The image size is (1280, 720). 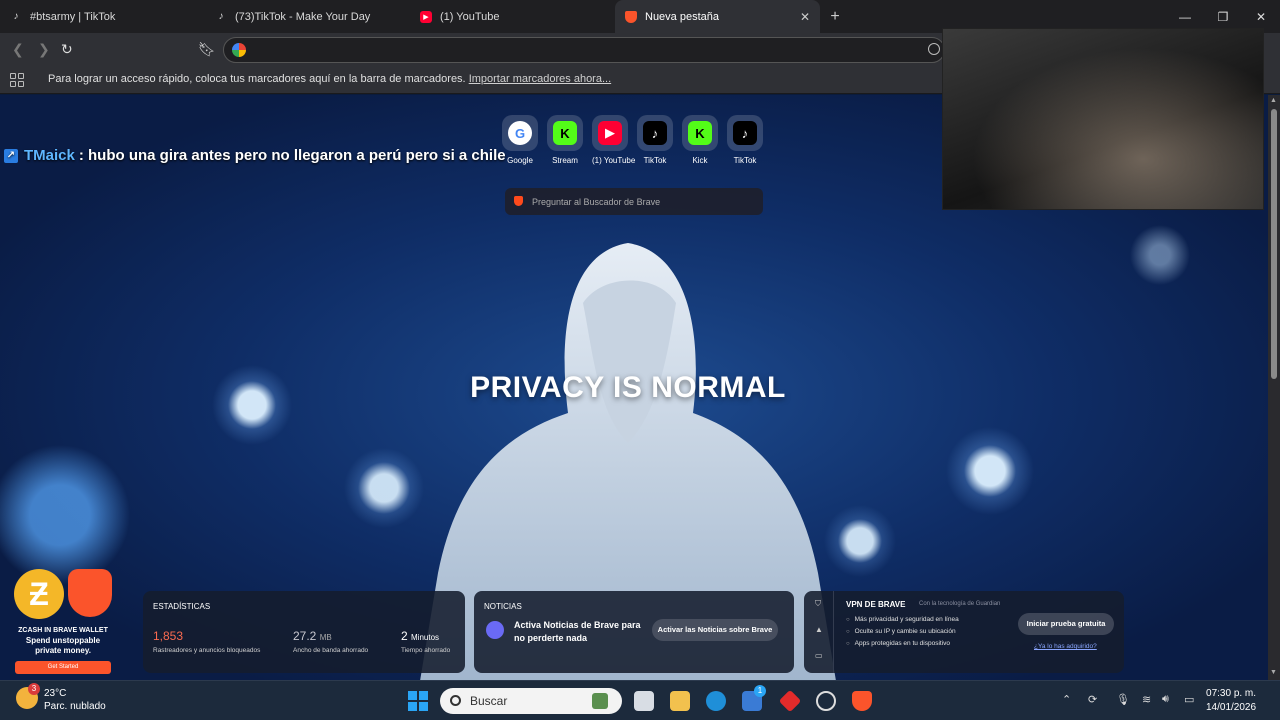 I want to click on top-site-tile: K Kick, so click(x=700, y=140).